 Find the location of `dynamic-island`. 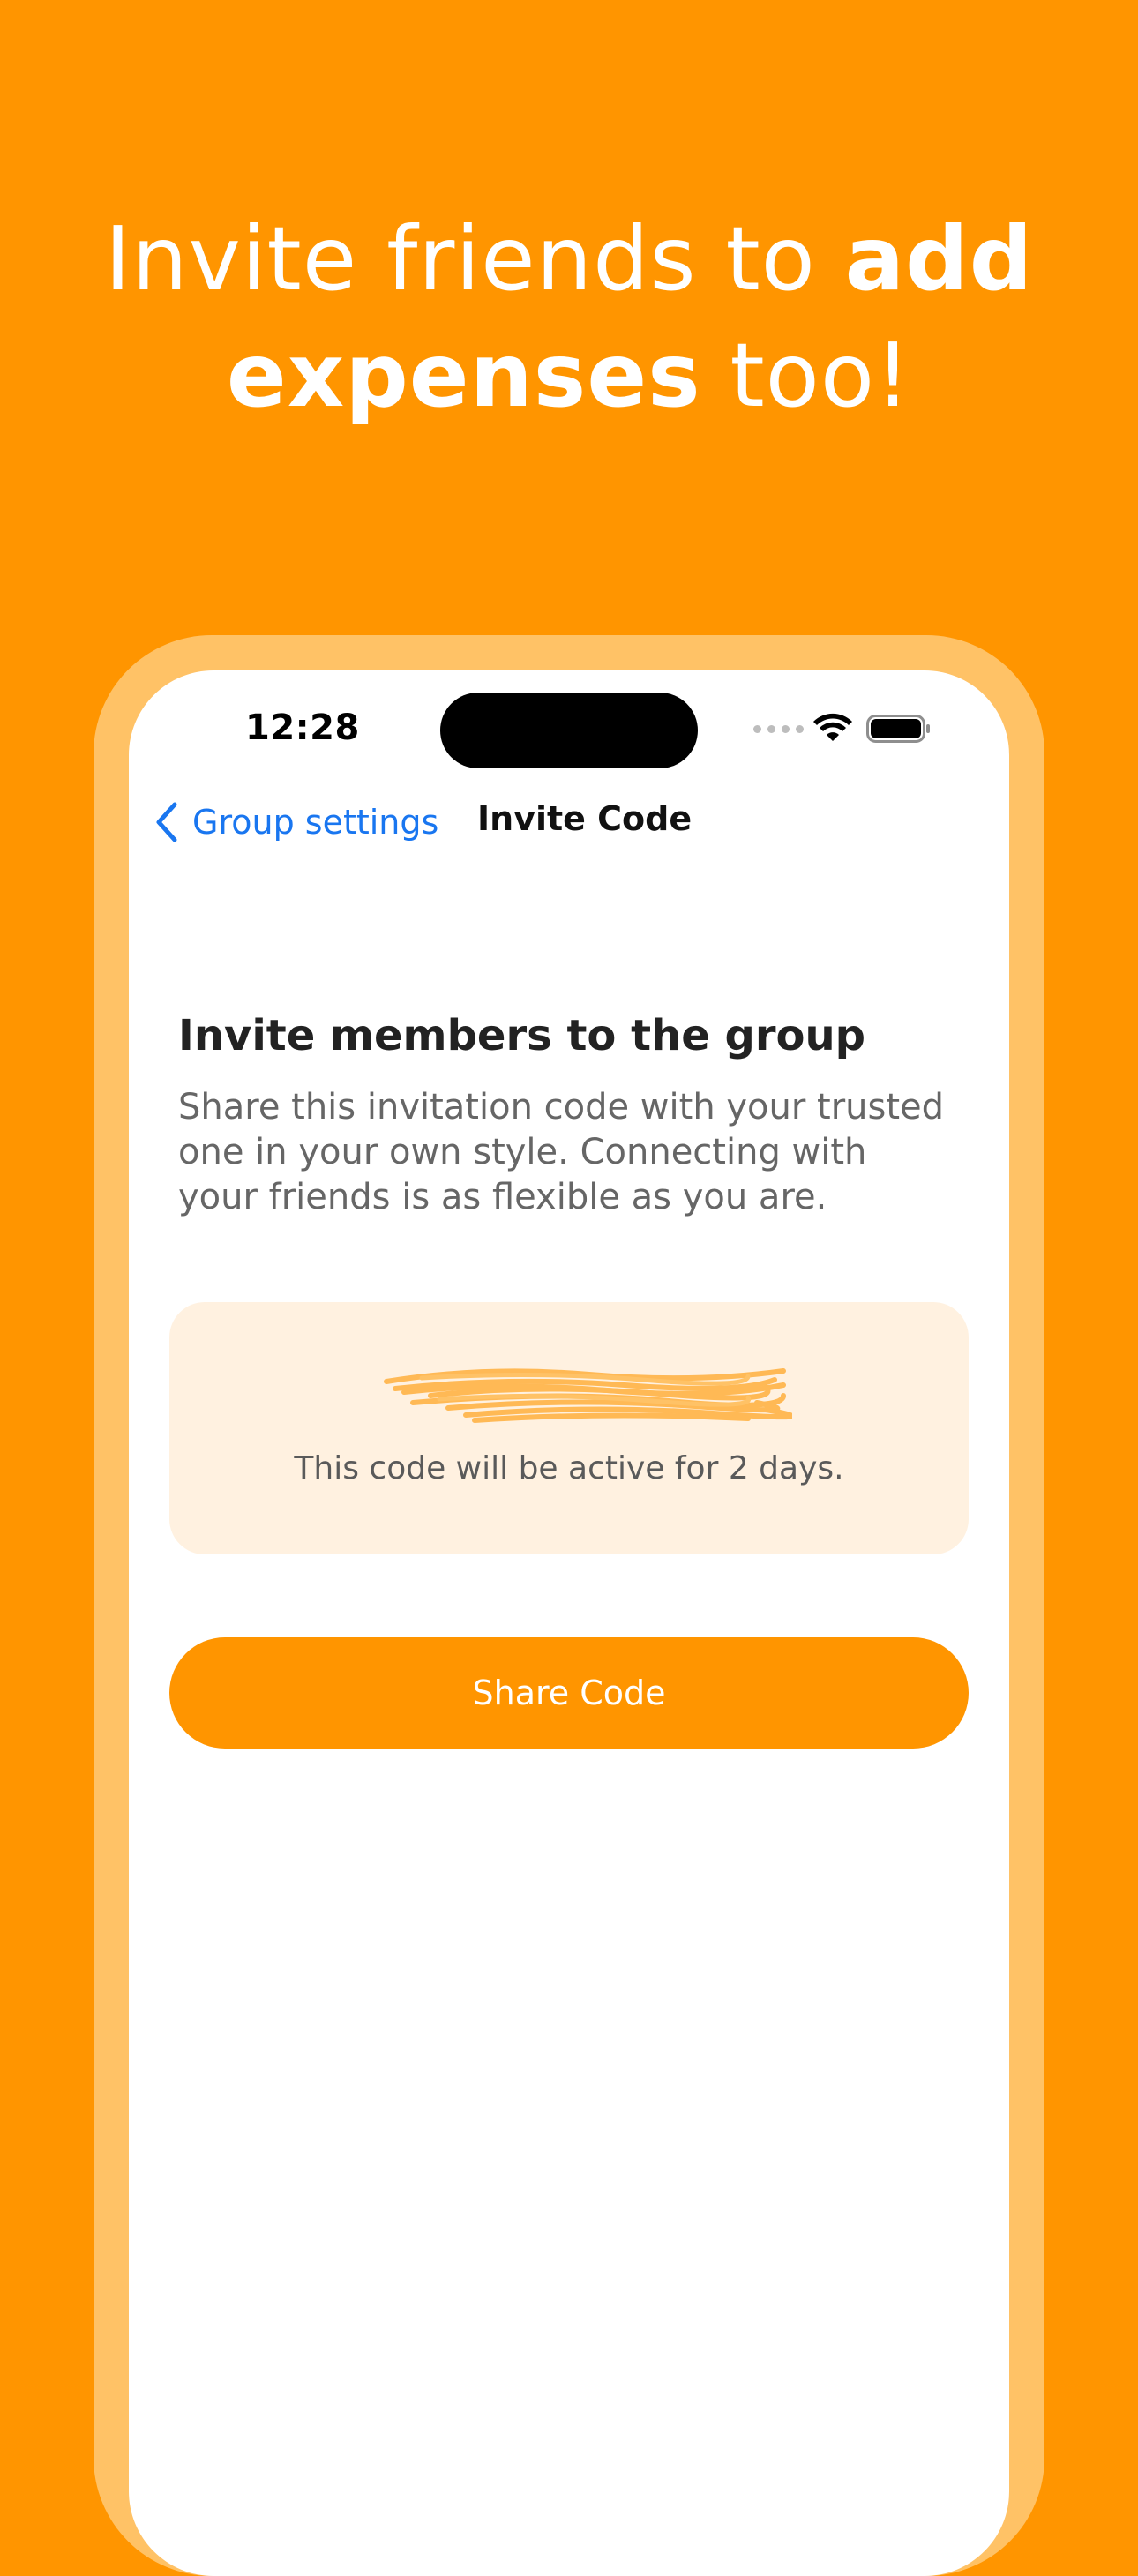

dynamic-island is located at coordinates (569, 731).